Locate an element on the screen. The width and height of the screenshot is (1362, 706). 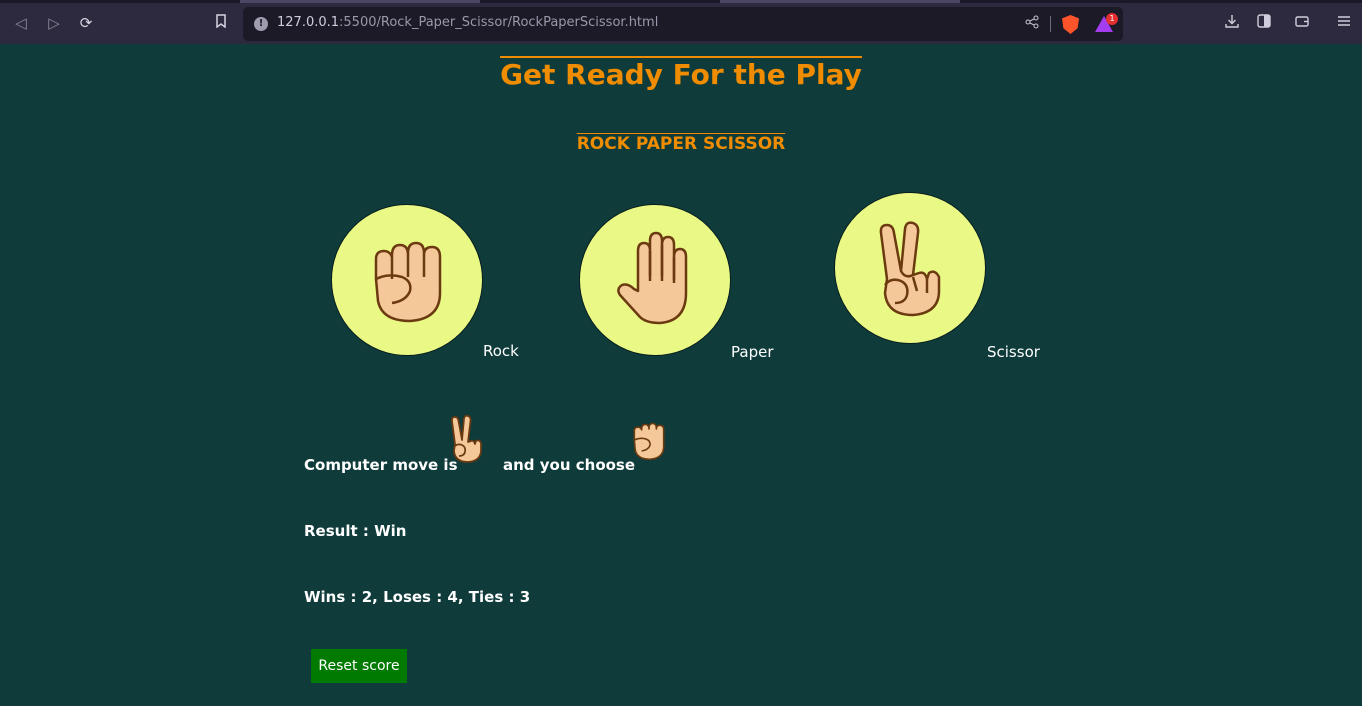
rock-choice-button is located at coordinates (407, 280).